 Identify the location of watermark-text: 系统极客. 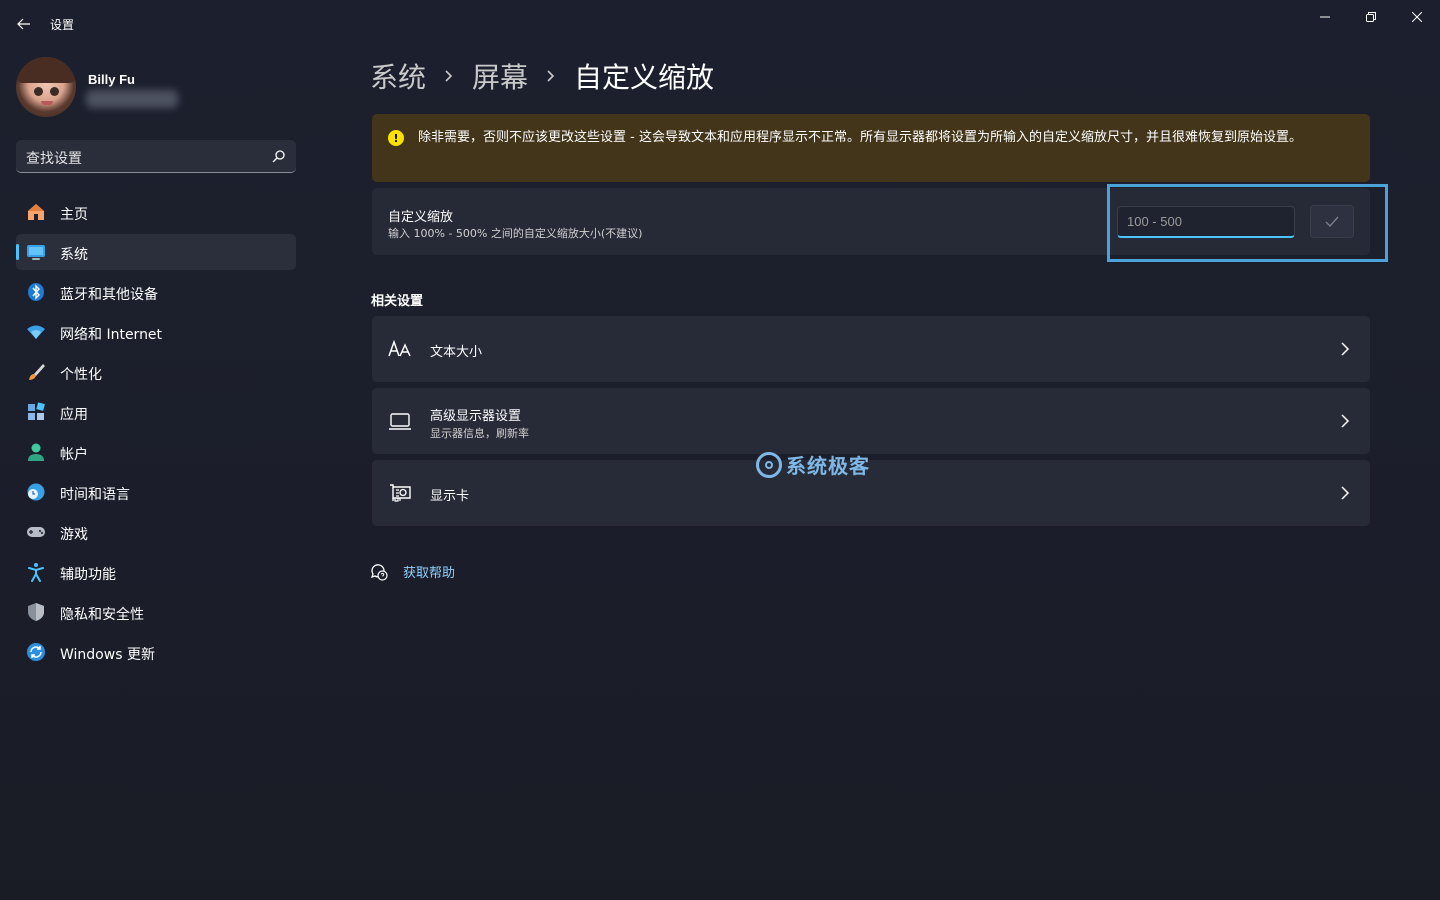
(828, 466).